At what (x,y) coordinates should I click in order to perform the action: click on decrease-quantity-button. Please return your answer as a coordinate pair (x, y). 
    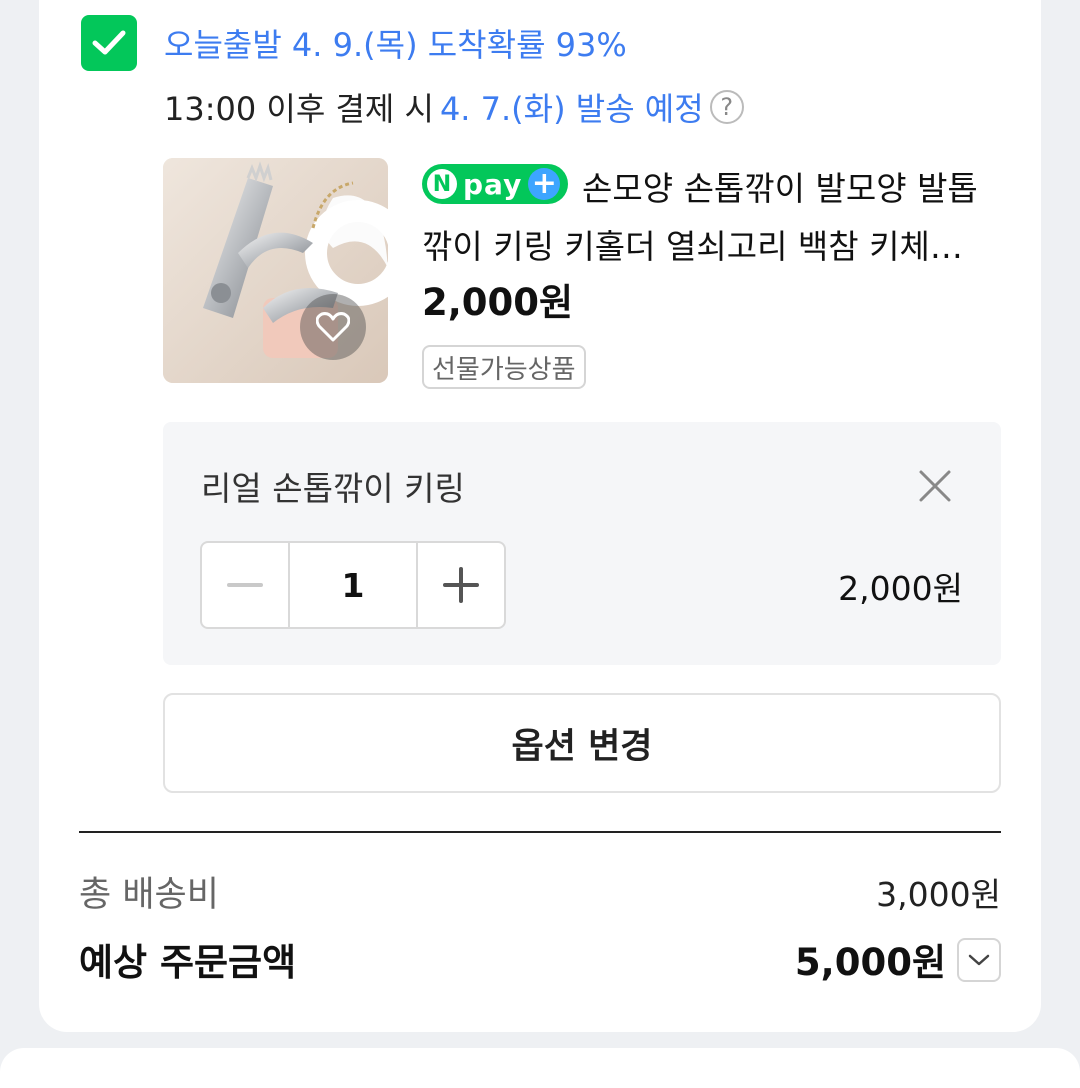
    Looking at the image, I should click on (245, 585).